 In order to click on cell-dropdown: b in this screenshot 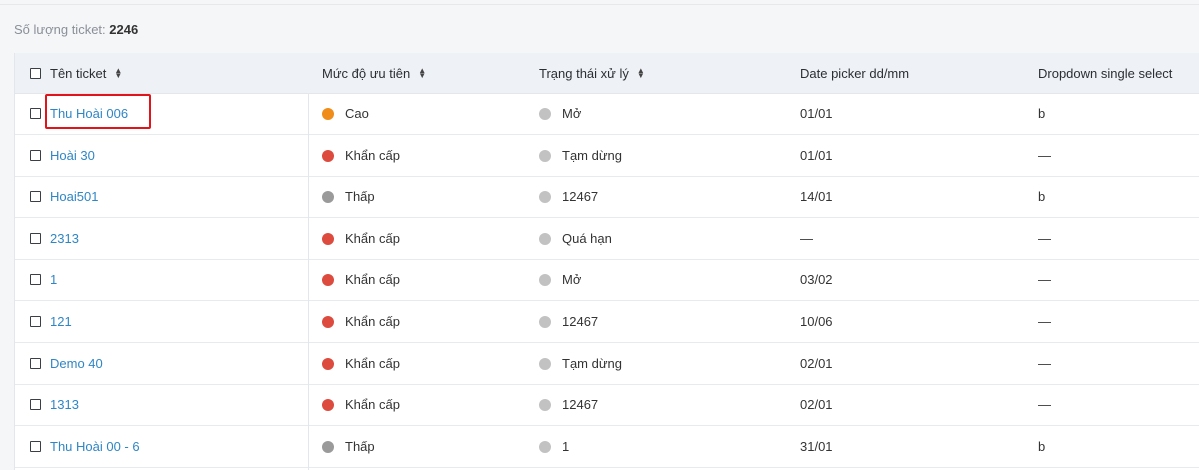, I will do `click(1041, 196)`.